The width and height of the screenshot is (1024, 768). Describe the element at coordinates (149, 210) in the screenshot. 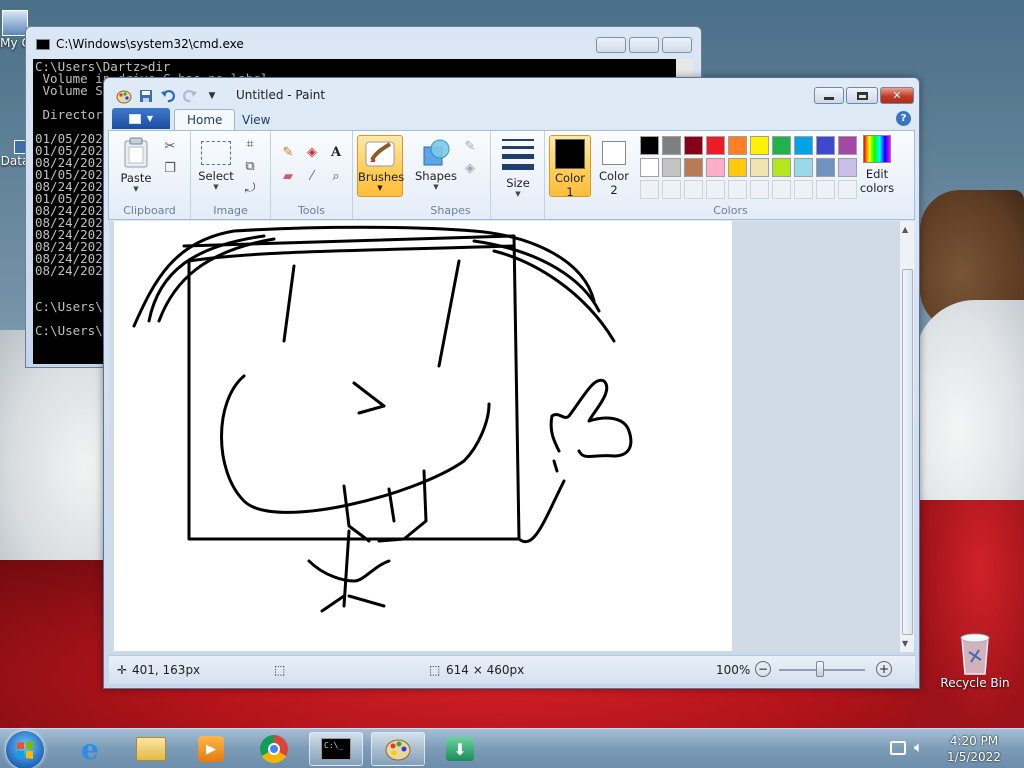

I see `clipboard-group-label: Clipboard` at that location.